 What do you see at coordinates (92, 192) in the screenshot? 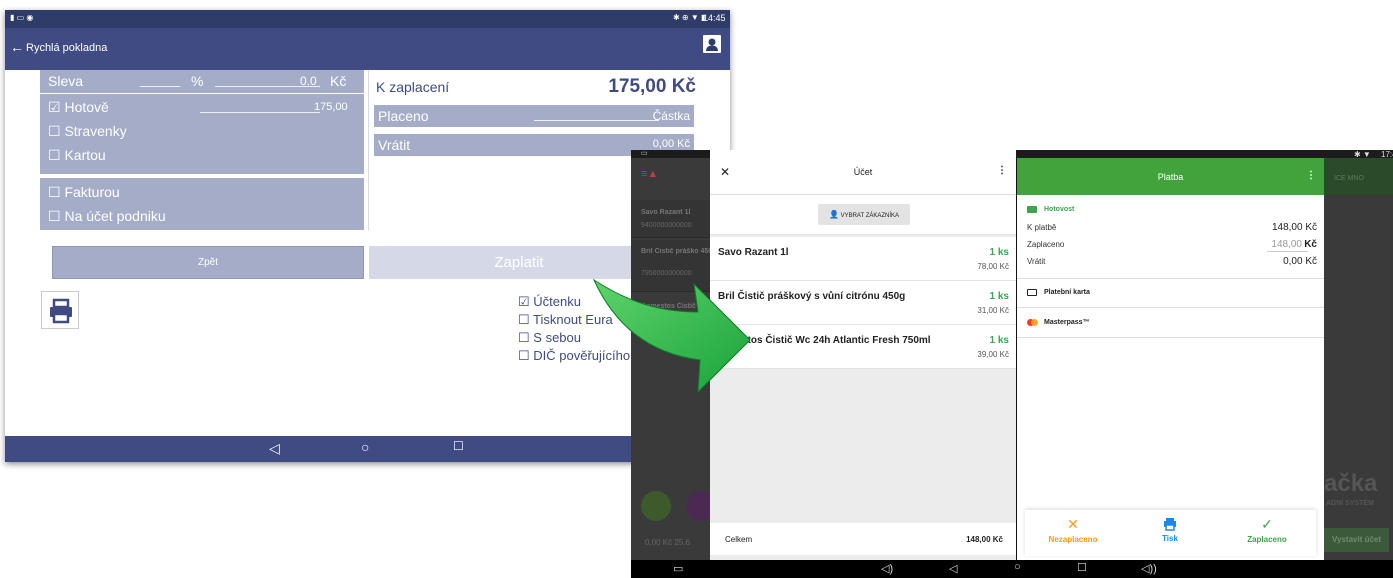
I see `fakturou-label: Fakturou` at bounding box center [92, 192].